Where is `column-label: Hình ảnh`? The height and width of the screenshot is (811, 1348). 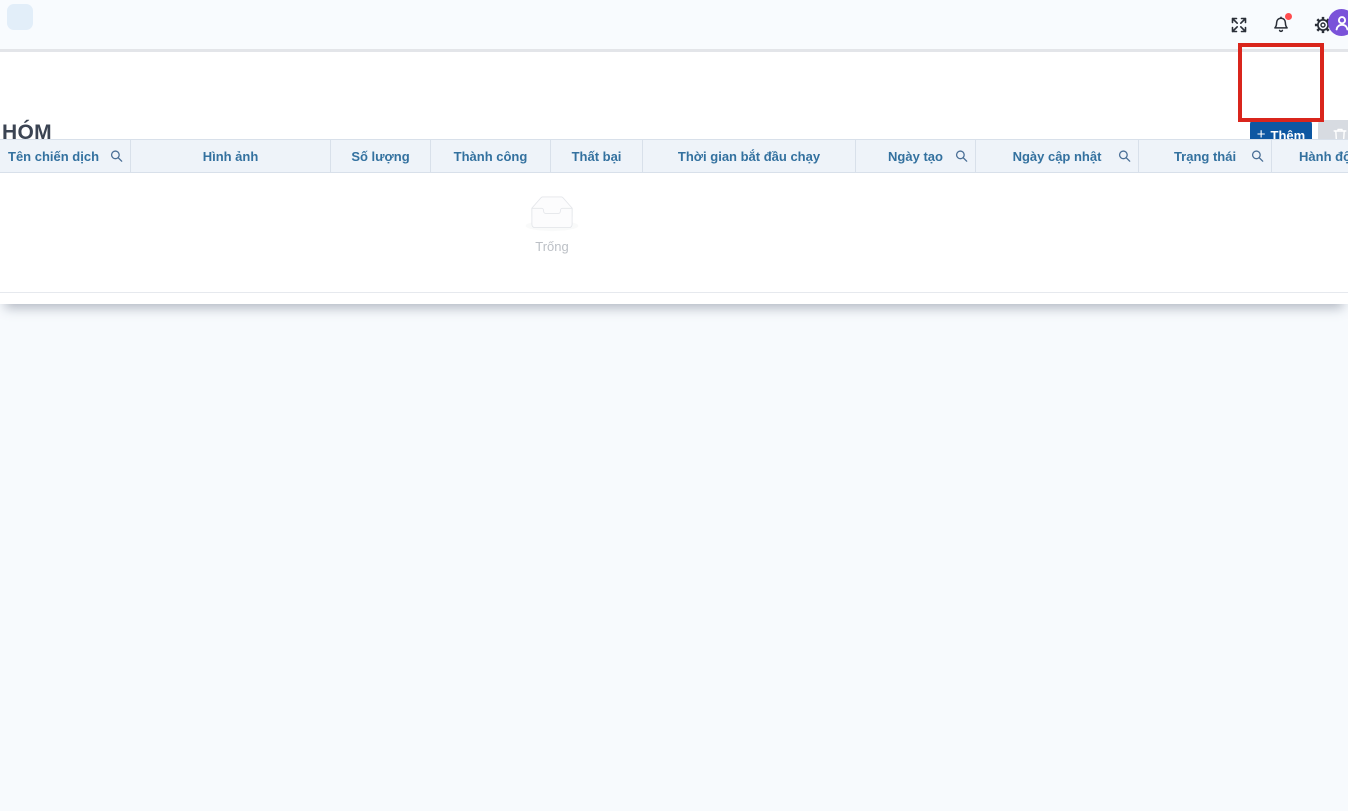 column-label: Hình ảnh is located at coordinates (230, 156).